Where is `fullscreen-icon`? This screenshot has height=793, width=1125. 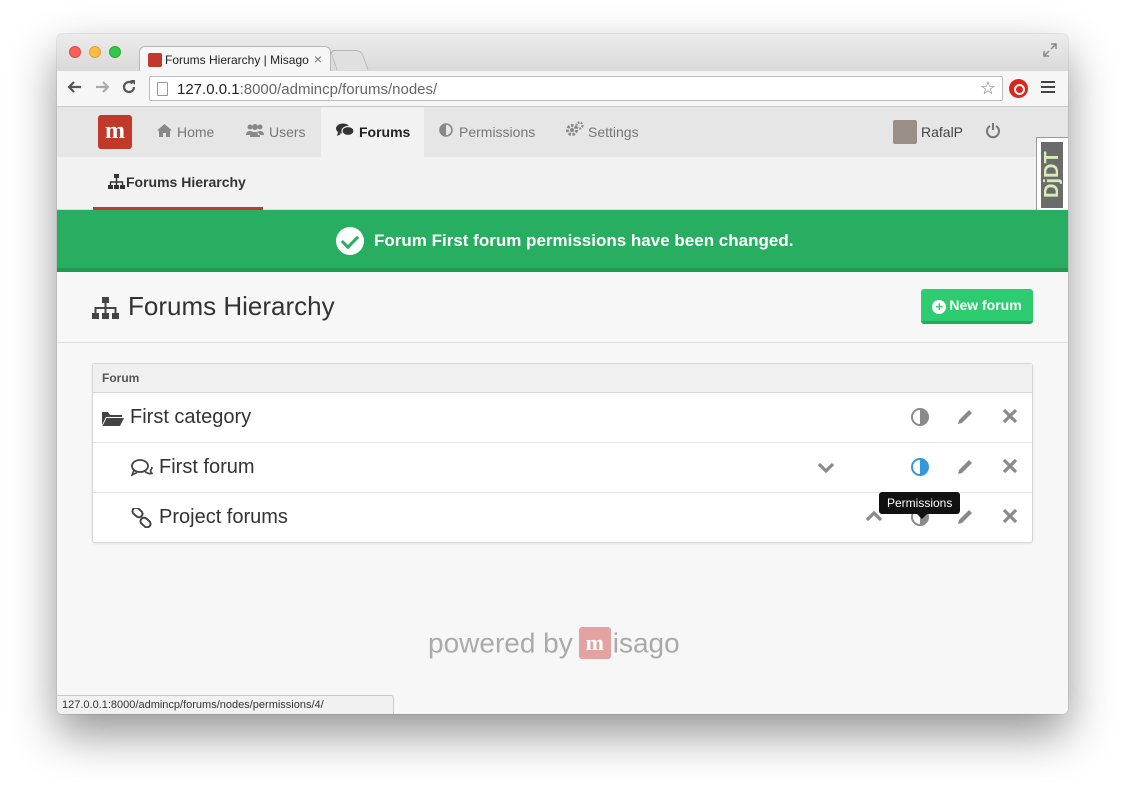
fullscreen-icon is located at coordinates (1050, 50).